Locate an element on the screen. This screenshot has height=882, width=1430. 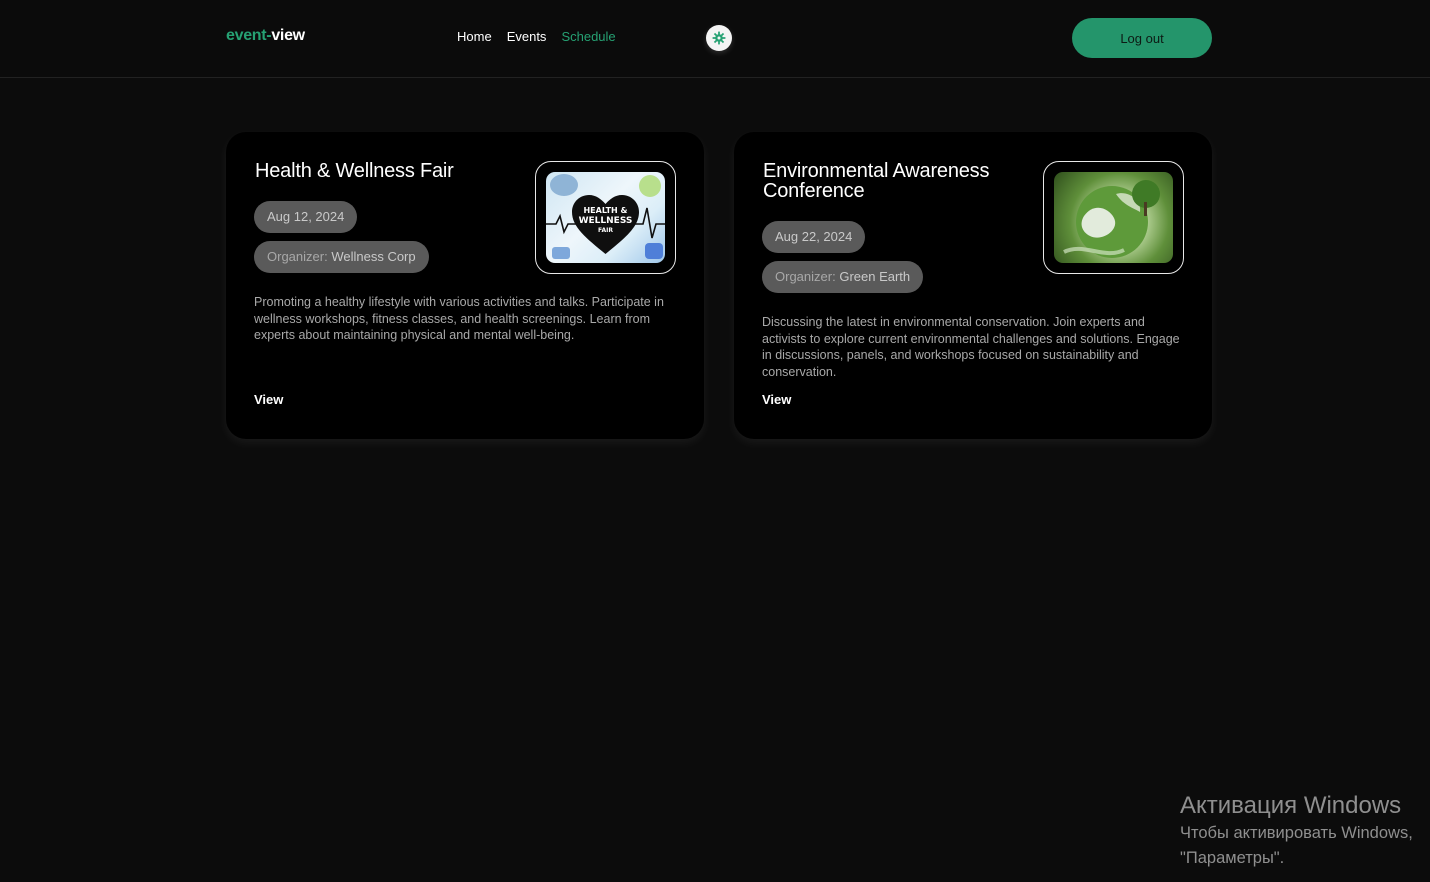
event-image-earth is located at coordinates (1113, 217).